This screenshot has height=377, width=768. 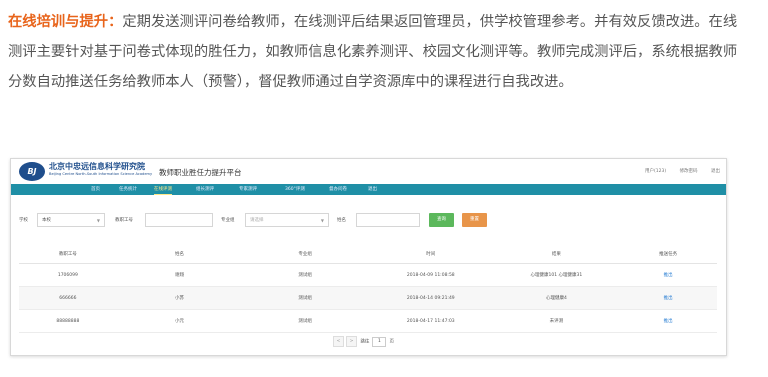 What do you see at coordinates (97, 166) in the screenshot?
I see `institute-name: 北京中忠远信息科学研究院` at bounding box center [97, 166].